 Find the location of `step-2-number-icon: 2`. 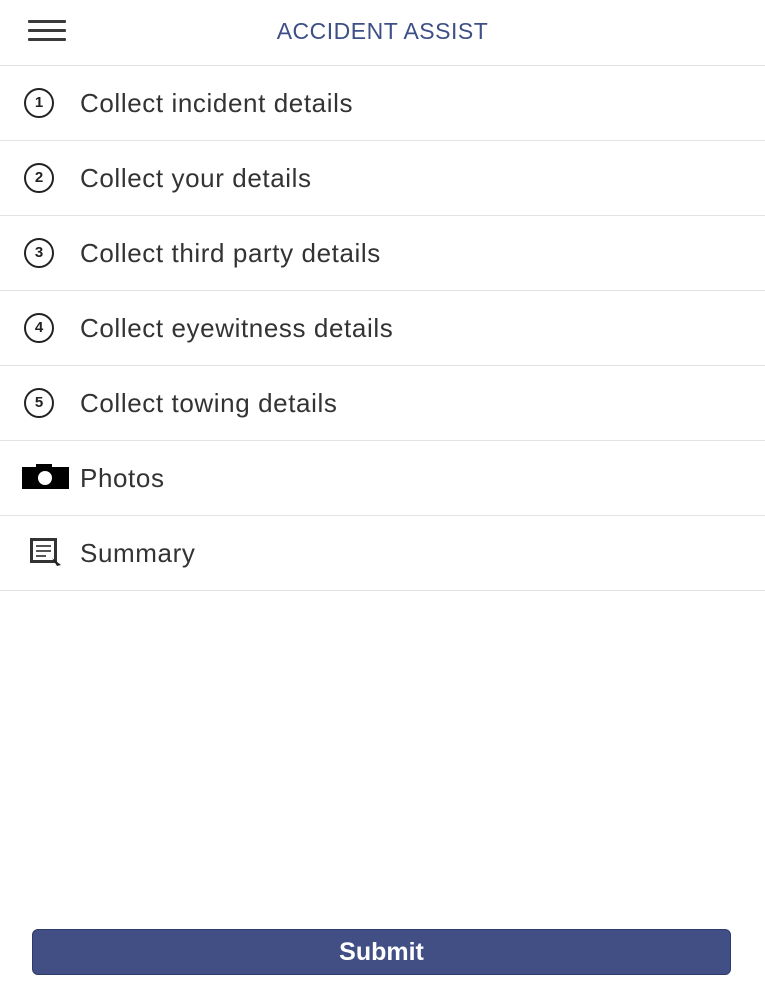

step-2-number-icon: 2 is located at coordinates (44, 178).